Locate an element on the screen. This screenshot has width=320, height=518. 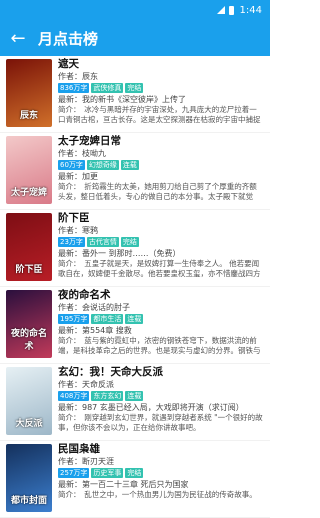
word-count-badge: 23万字 is located at coordinates (71, 242).